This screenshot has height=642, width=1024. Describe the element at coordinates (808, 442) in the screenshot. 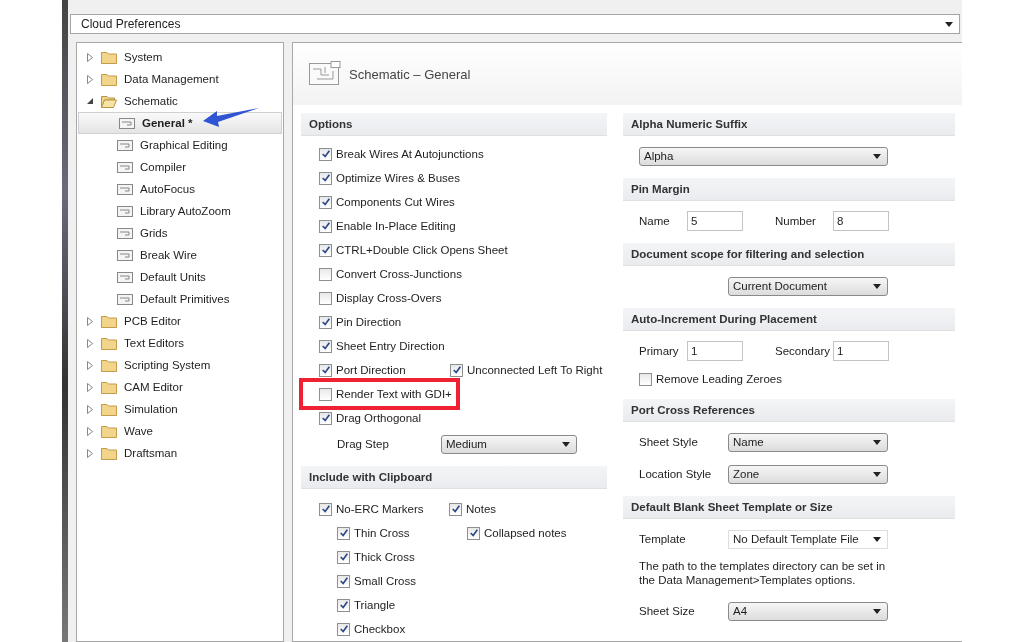

I see `dropdown: Name` at that location.